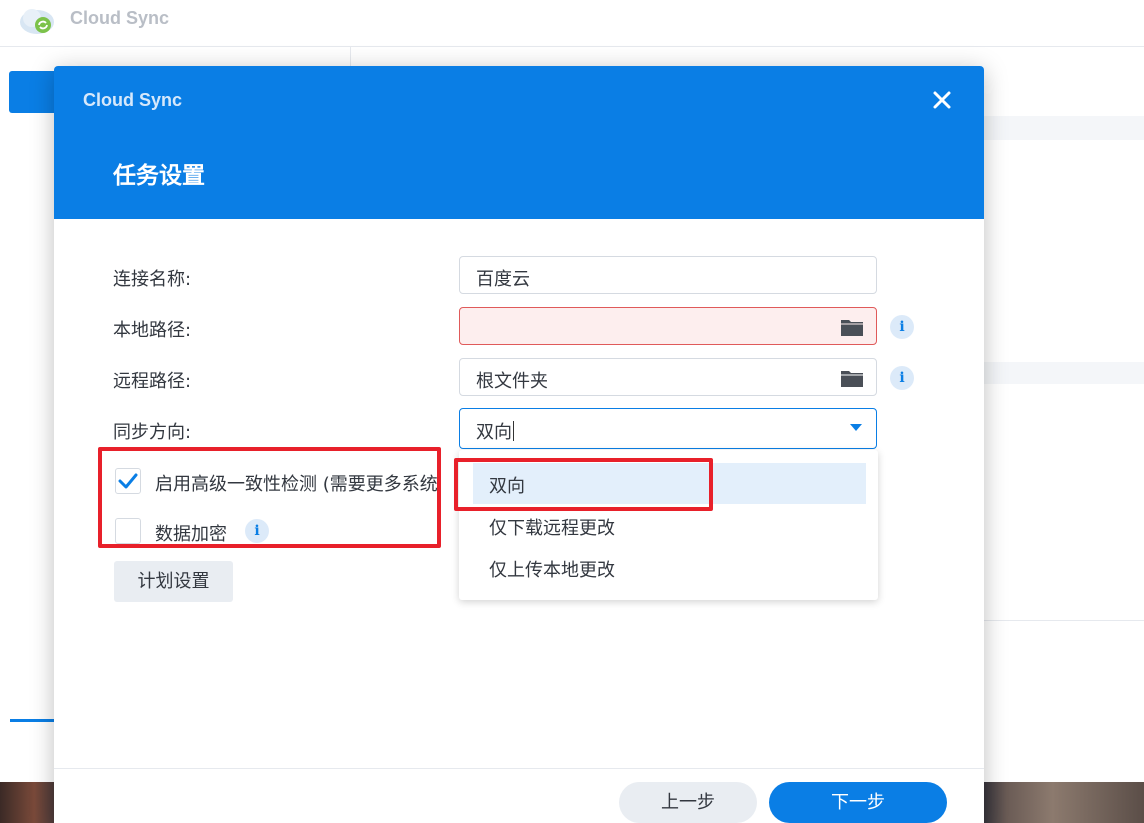 This screenshot has width=1144, height=823. What do you see at coordinates (494, 432) in the screenshot?
I see `sync-direction-value: 双向` at bounding box center [494, 432].